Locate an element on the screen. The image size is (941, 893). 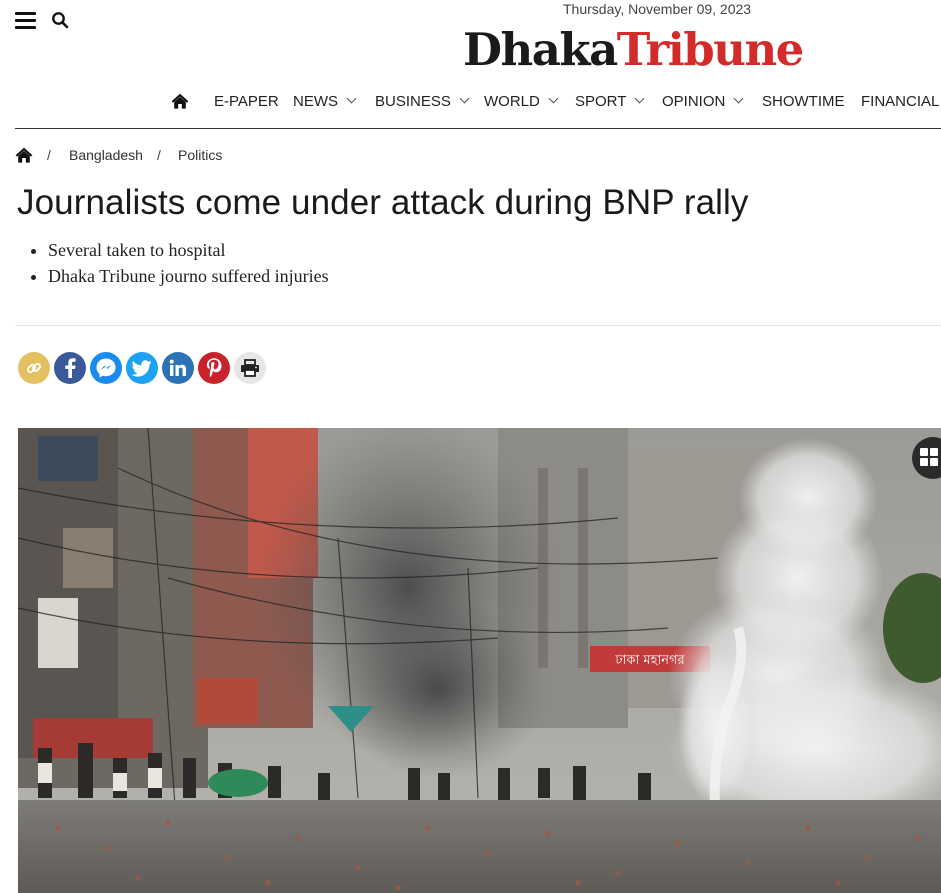
copy-link-icon is located at coordinates (34, 368).